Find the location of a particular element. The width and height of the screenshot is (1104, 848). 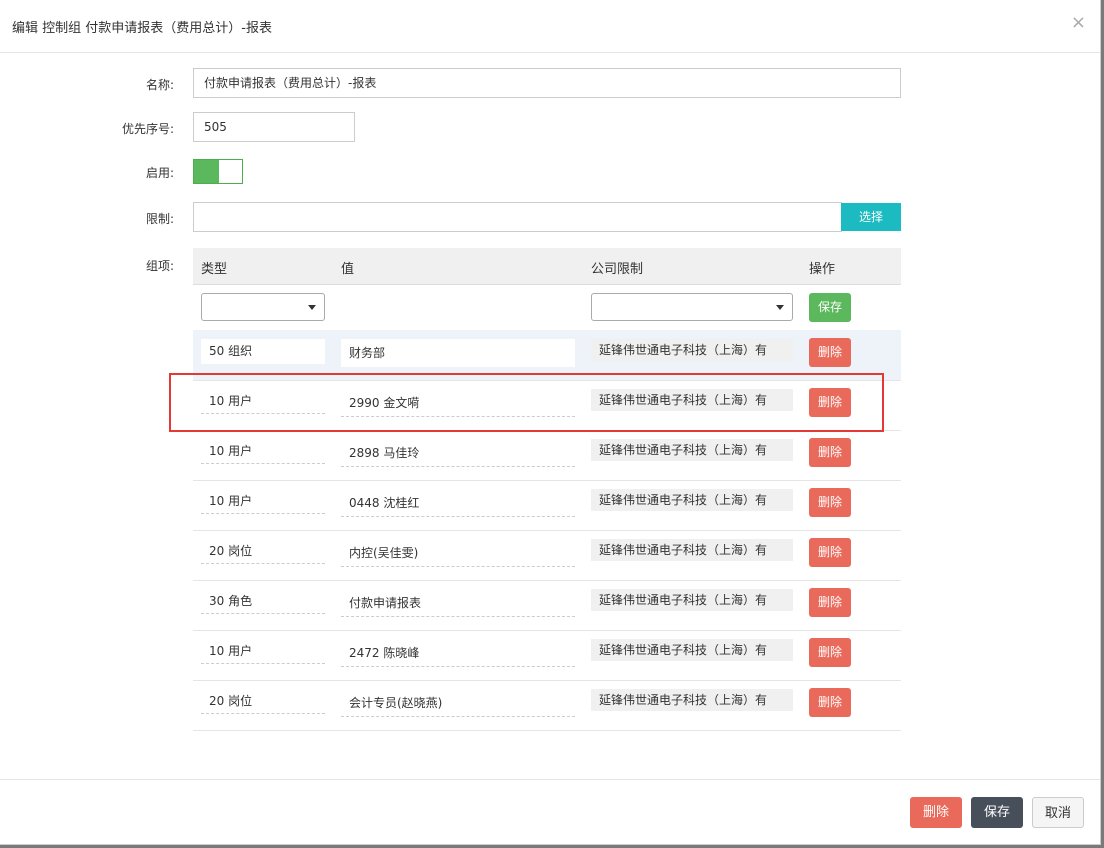

enabled-label: 启用: is located at coordinates (159, 173).